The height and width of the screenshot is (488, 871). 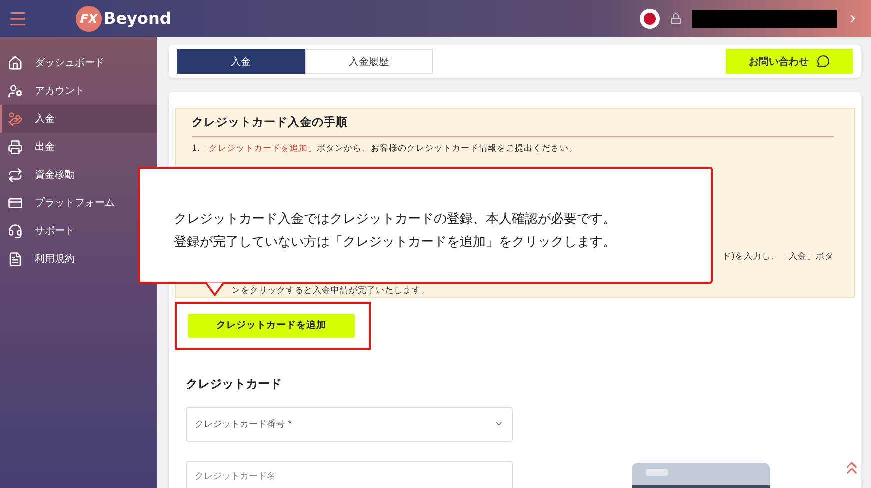 What do you see at coordinates (395, 220) in the screenshot?
I see `callout-text: クレジットカード入金ではクレジットカードの登録、本人確認が必要です。` at bounding box center [395, 220].